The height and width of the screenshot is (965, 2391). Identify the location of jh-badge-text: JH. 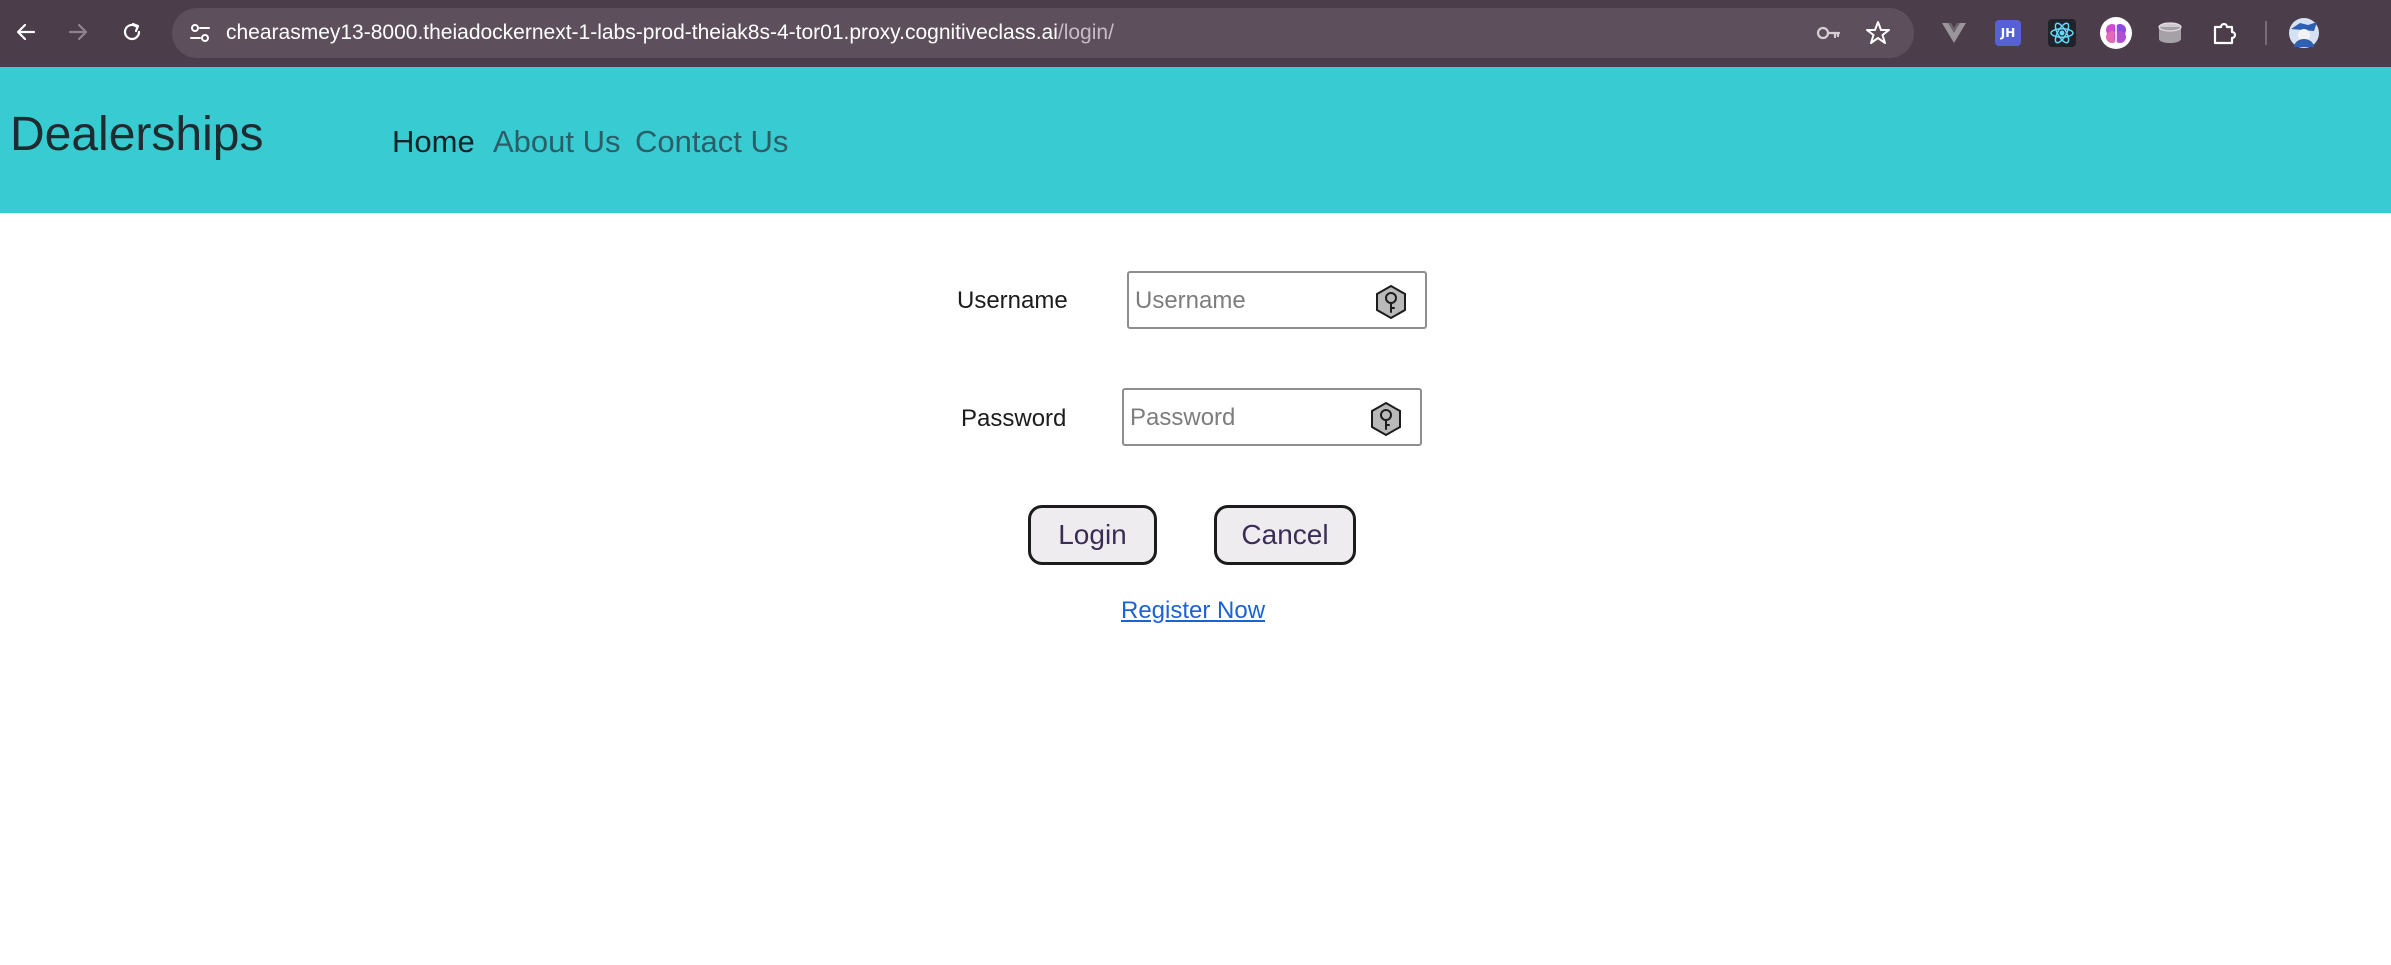
(2008, 33).